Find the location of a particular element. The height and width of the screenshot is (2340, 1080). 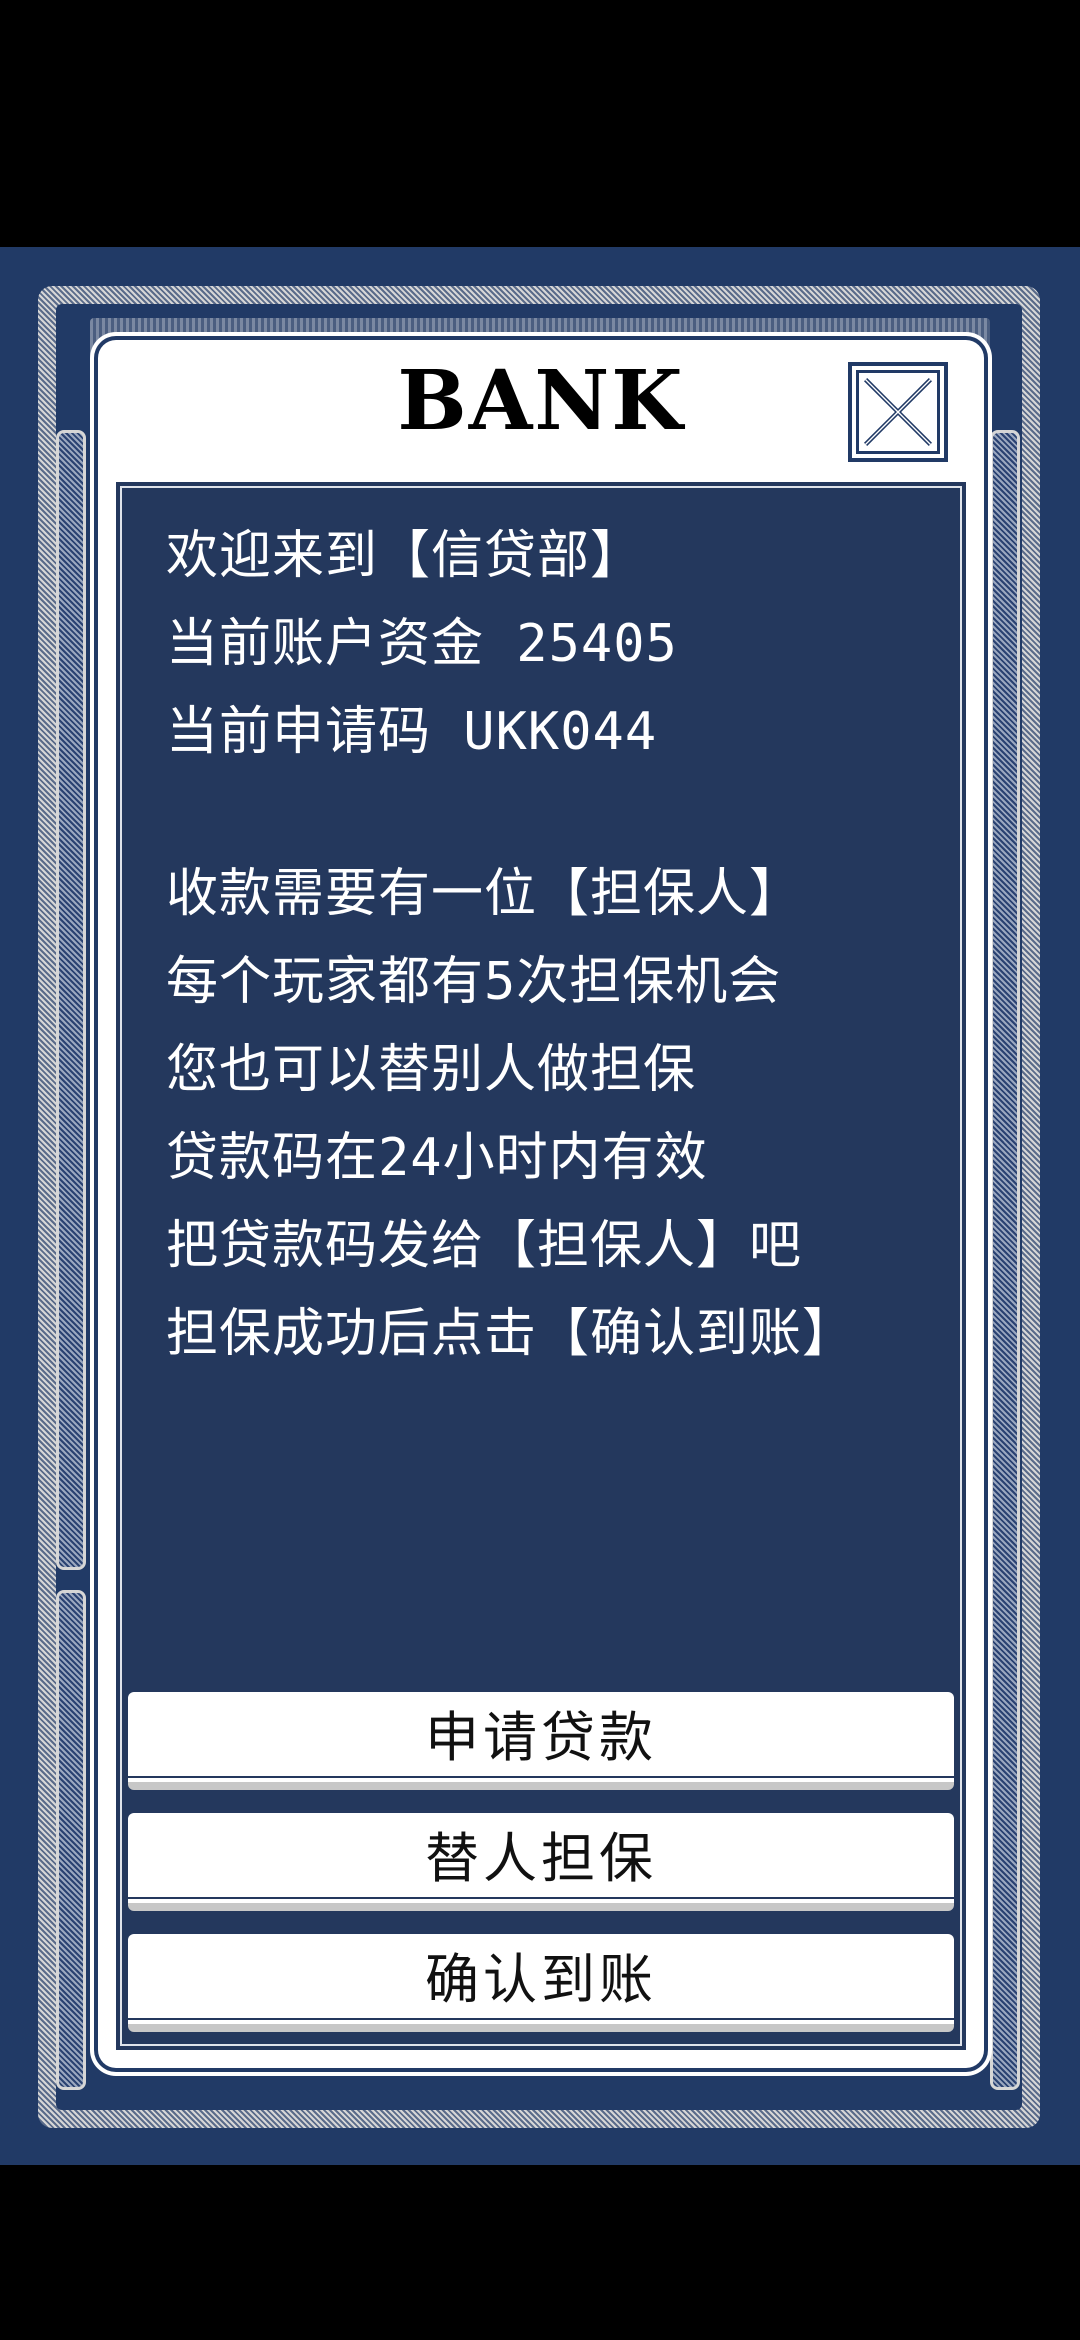

guarantor-required-line: 收款需要有一位【担保人】 is located at coordinates (484, 894).